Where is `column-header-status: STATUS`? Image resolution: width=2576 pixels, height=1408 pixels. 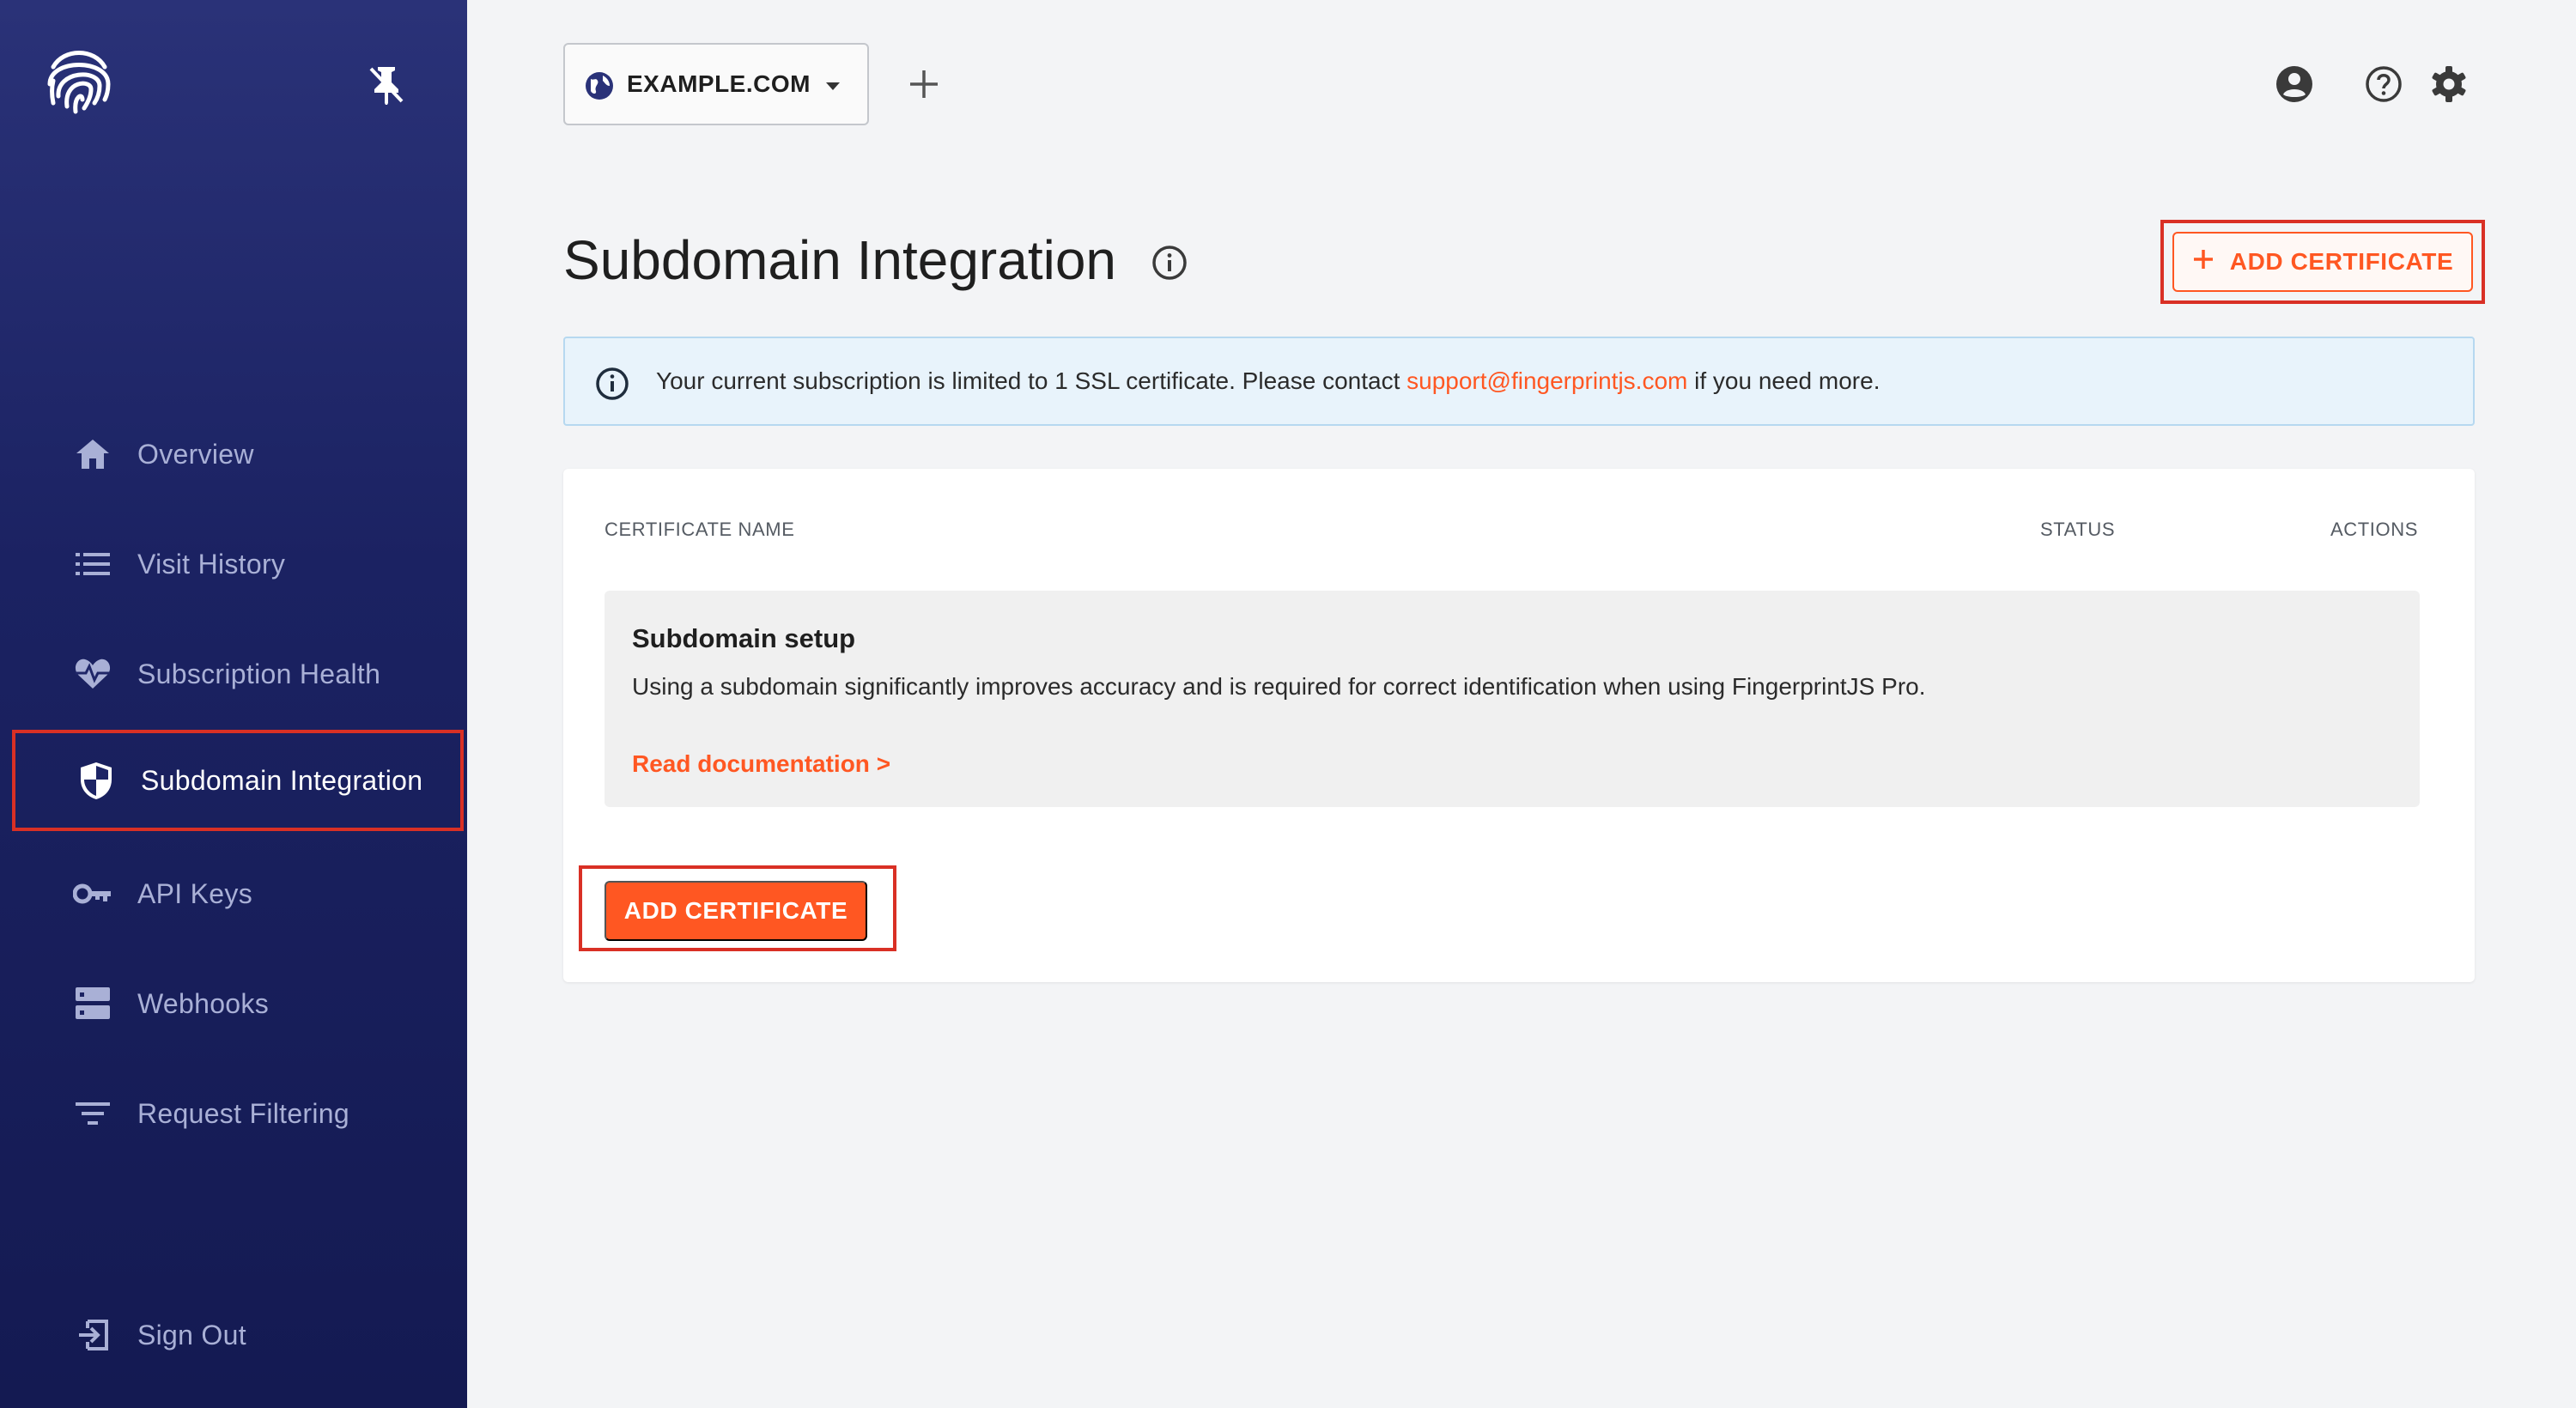 column-header-status: STATUS is located at coordinates (2078, 529).